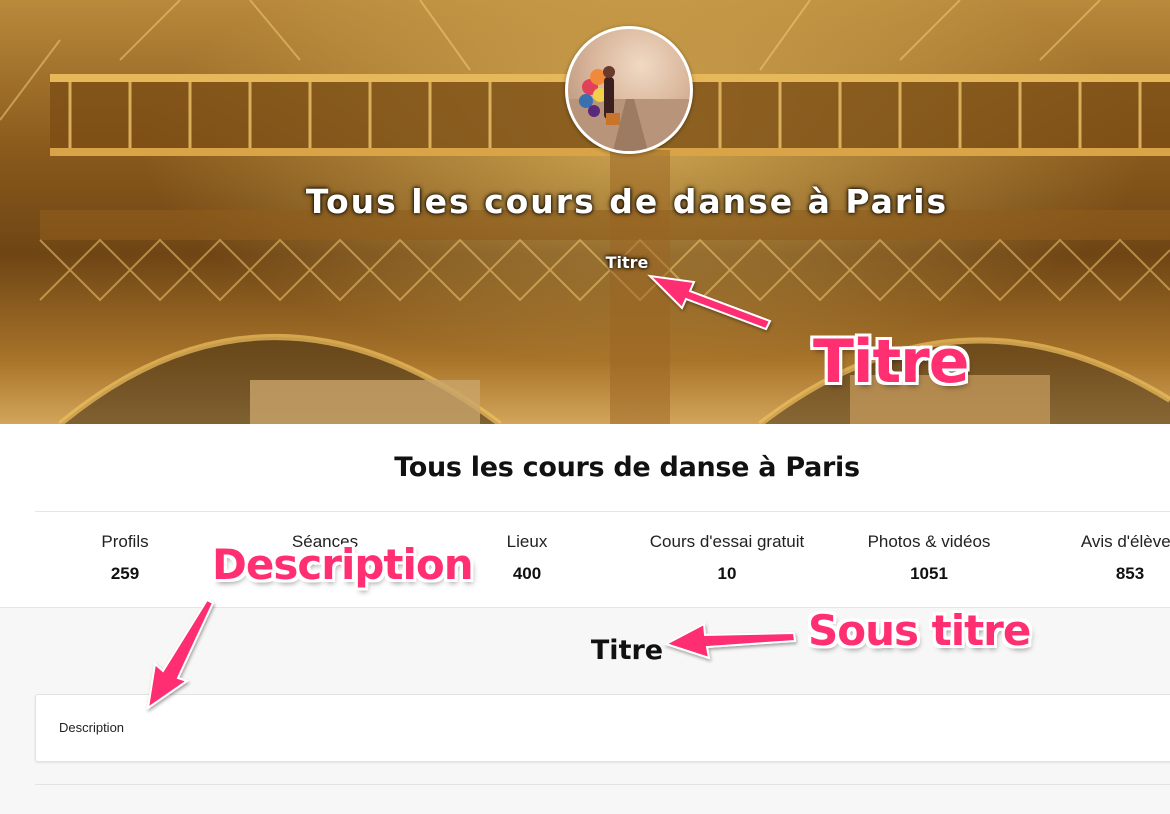  What do you see at coordinates (891, 362) in the screenshot?
I see `annotation-titre: Titre` at bounding box center [891, 362].